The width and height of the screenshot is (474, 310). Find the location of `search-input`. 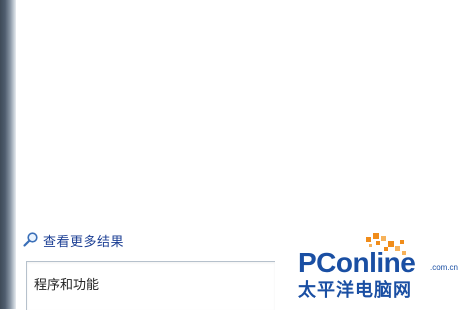

search-input is located at coordinates (149, 283).